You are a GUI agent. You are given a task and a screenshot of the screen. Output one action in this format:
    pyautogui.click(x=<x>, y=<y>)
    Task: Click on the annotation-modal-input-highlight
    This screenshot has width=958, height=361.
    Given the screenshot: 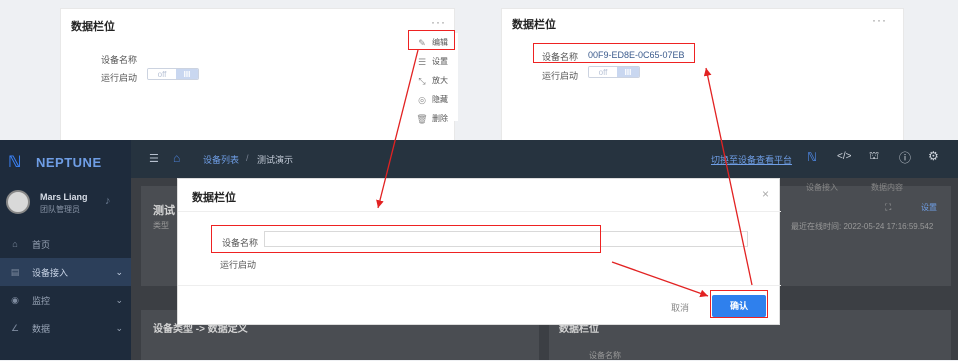 What is the action you would take?
    pyautogui.click(x=406, y=239)
    